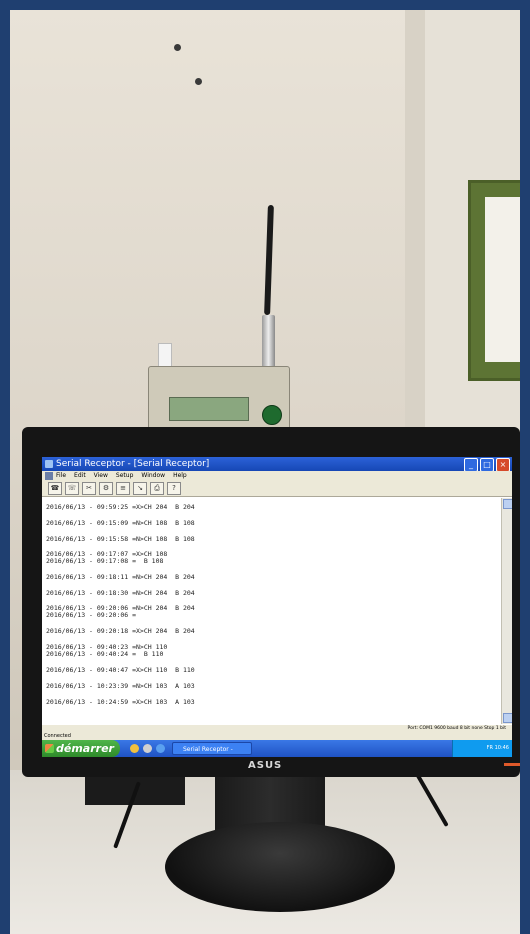 The height and width of the screenshot is (934, 530). What do you see at coordinates (502, 279) in the screenshot?
I see `frame-picture` at bounding box center [502, 279].